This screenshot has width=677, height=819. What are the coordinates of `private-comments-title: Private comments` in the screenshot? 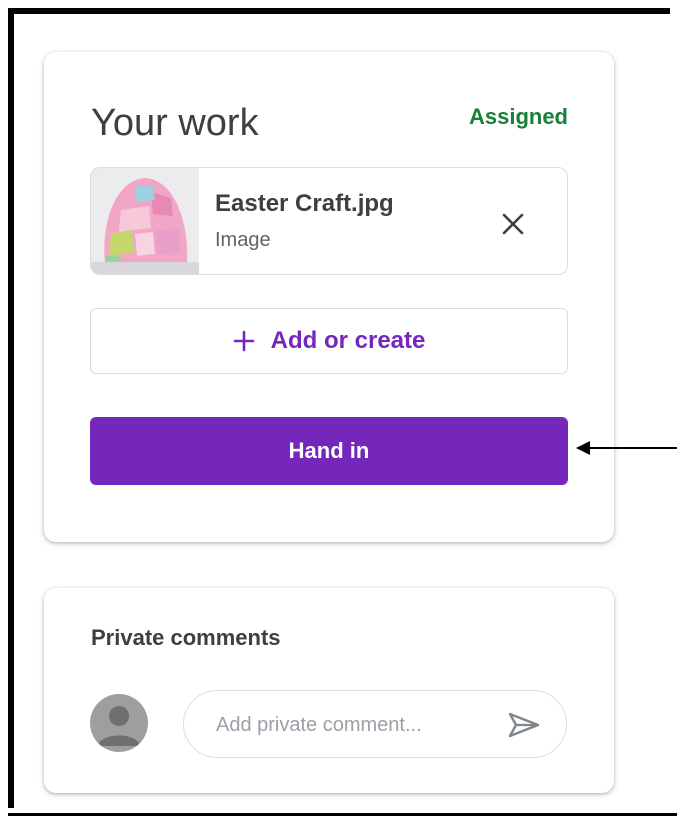 It's located at (186, 637).